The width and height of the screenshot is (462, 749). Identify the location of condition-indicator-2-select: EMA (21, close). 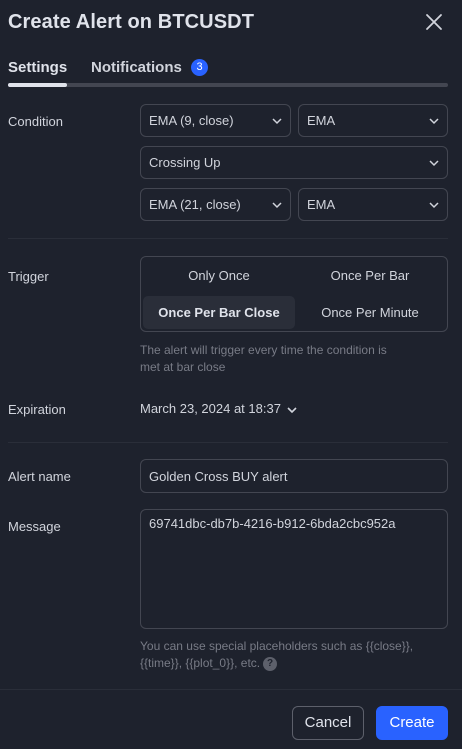
(215, 204).